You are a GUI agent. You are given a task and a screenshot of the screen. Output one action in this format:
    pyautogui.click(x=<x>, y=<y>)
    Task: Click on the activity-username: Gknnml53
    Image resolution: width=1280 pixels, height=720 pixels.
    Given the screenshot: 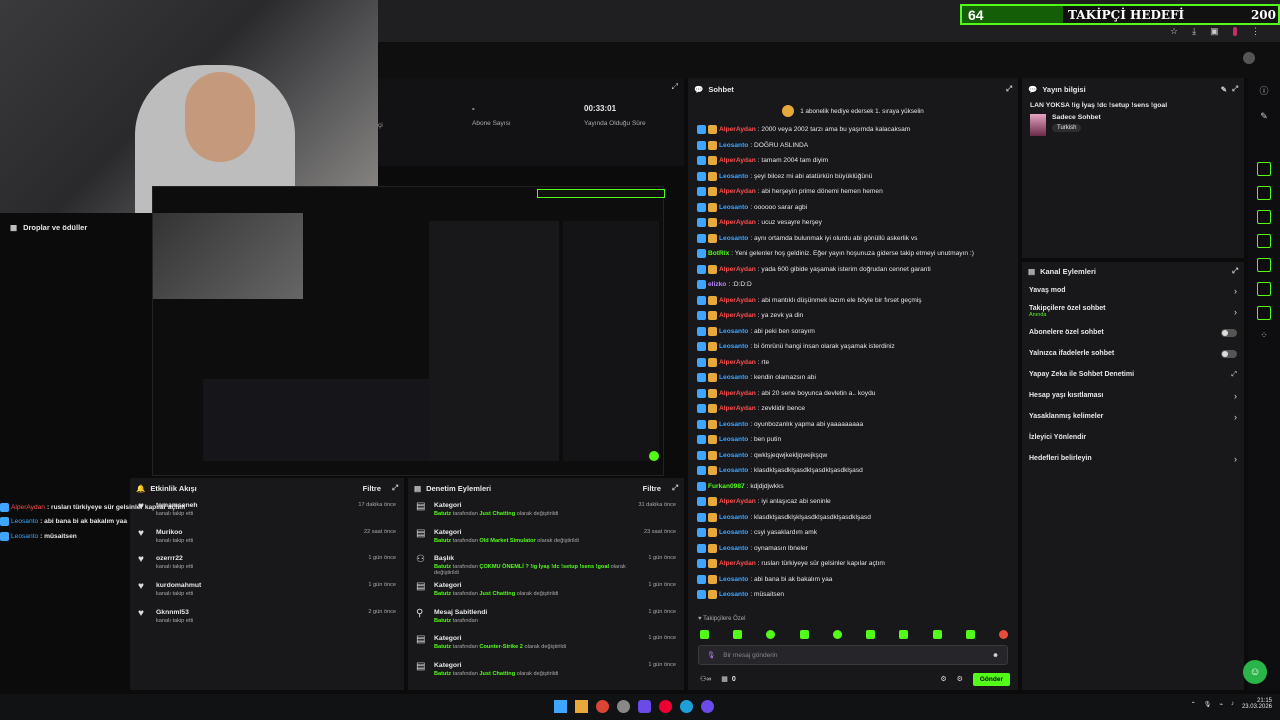 What is the action you would take?
    pyautogui.click(x=258, y=612)
    